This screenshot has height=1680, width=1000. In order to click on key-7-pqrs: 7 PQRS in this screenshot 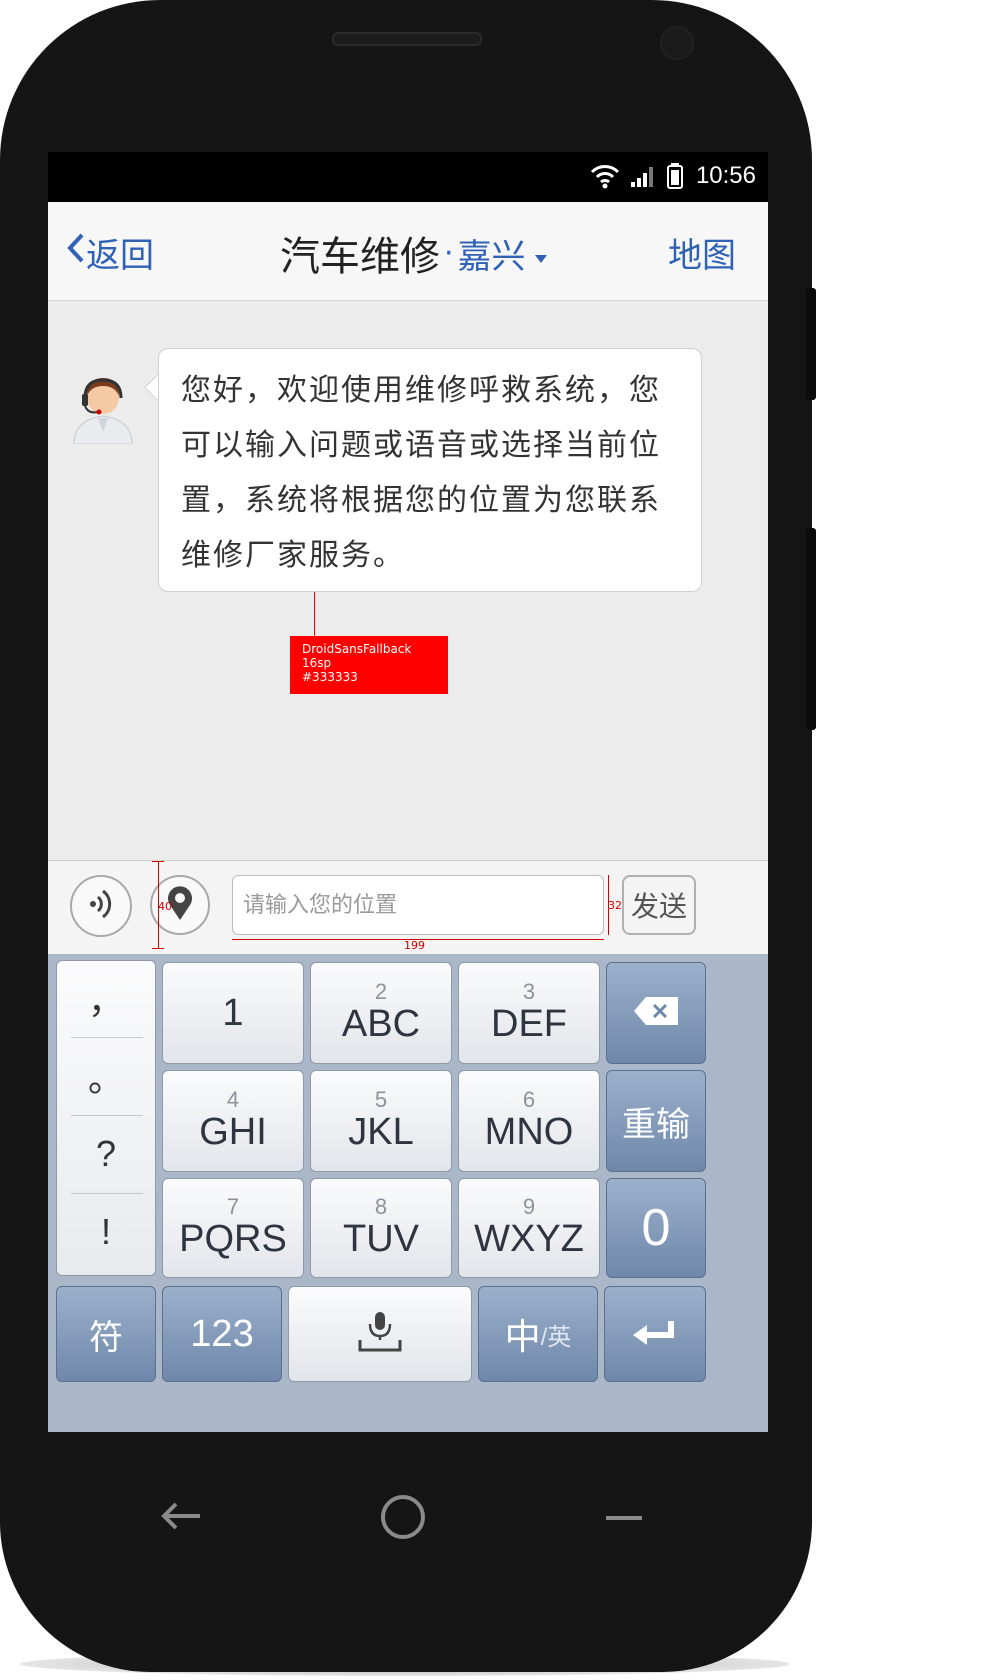, I will do `click(233, 1228)`.